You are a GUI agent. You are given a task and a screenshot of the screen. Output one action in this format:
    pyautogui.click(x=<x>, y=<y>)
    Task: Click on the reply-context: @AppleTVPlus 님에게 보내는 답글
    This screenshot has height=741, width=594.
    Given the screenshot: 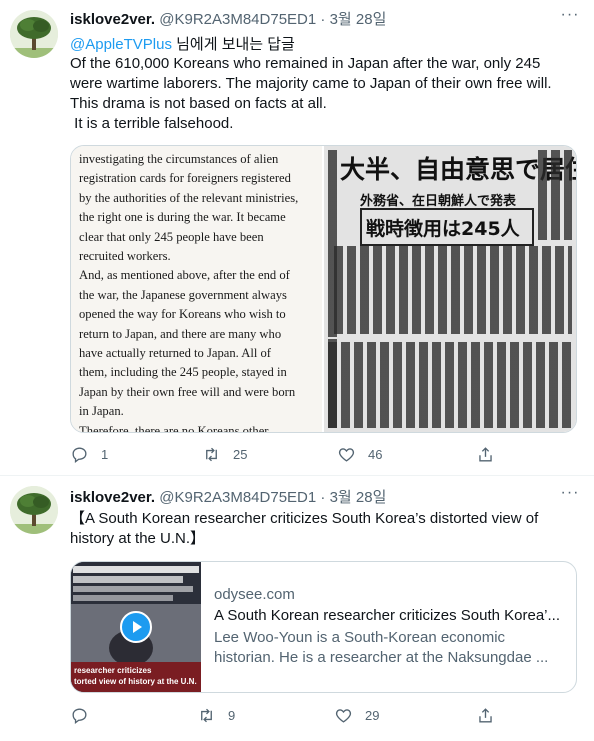 What is the action you would take?
    pyautogui.click(x=182, y=43)
    